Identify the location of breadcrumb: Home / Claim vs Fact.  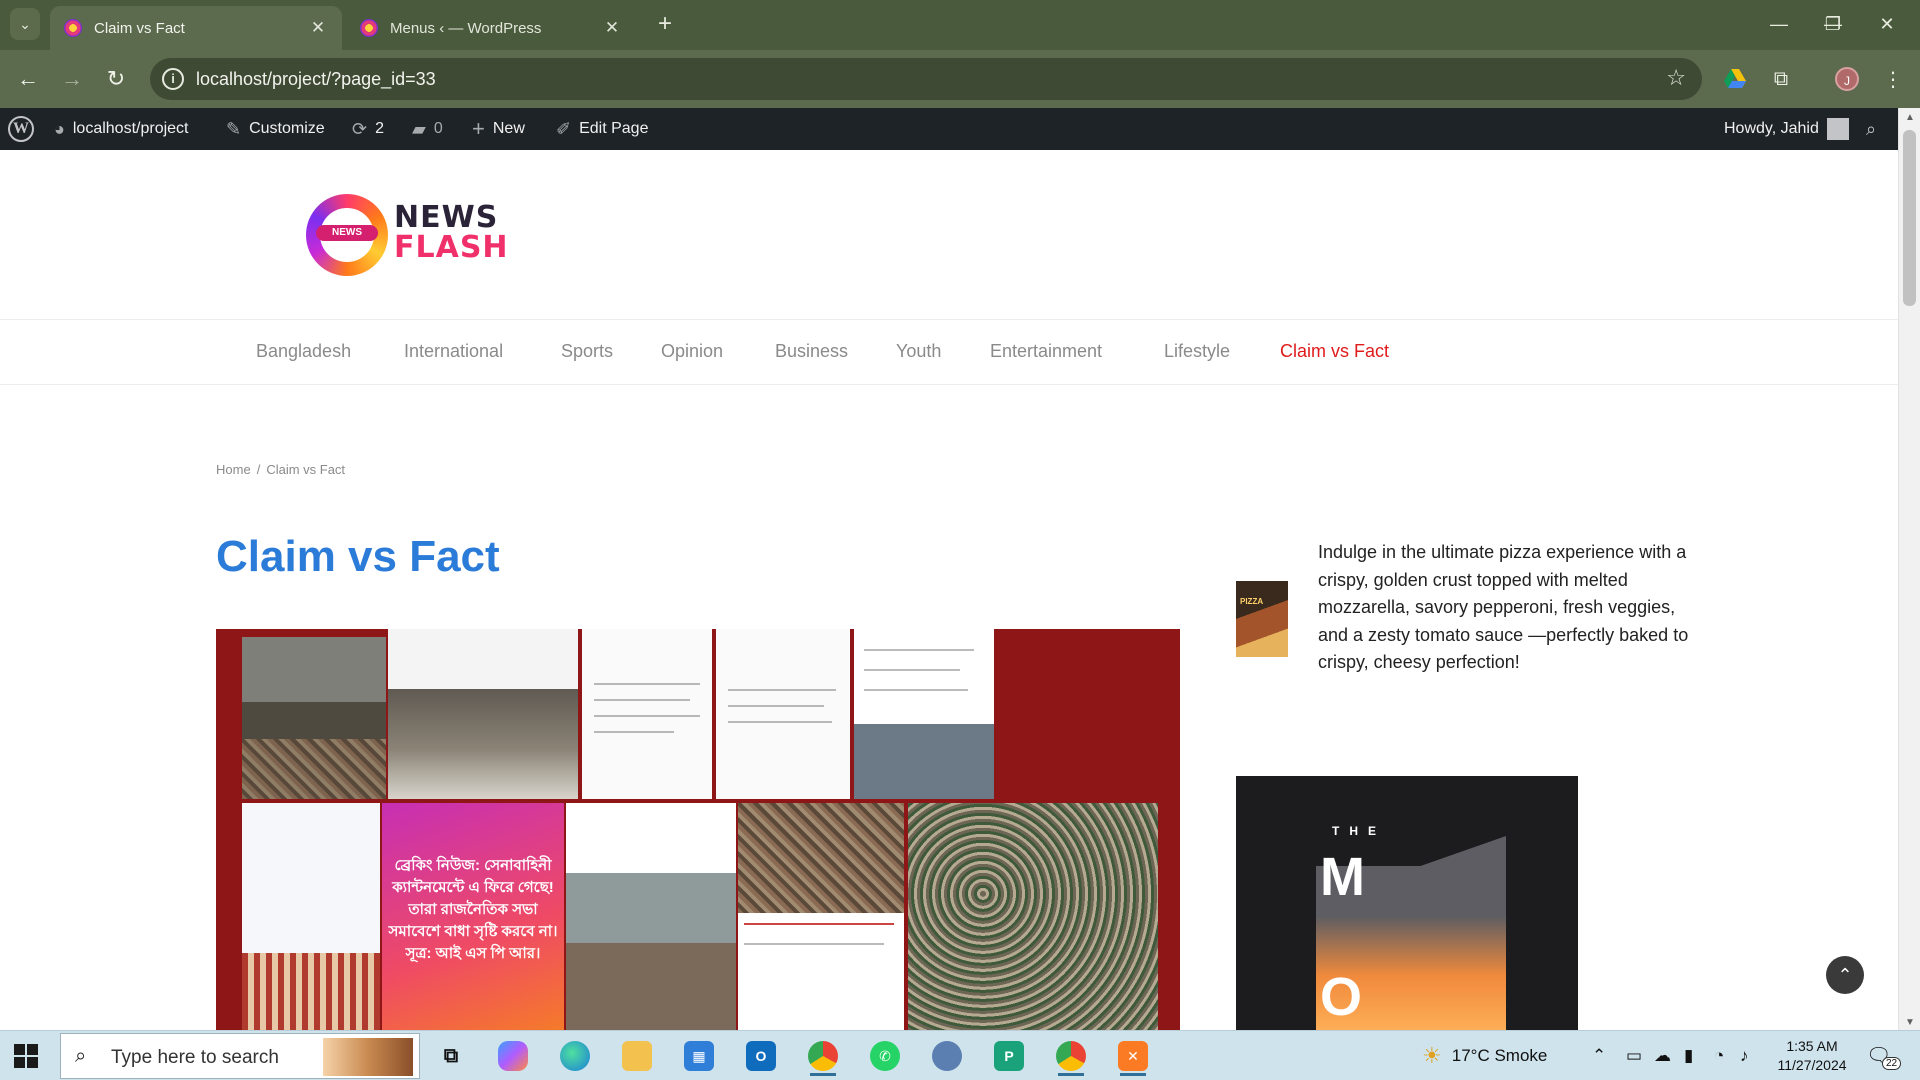
(280, 469).